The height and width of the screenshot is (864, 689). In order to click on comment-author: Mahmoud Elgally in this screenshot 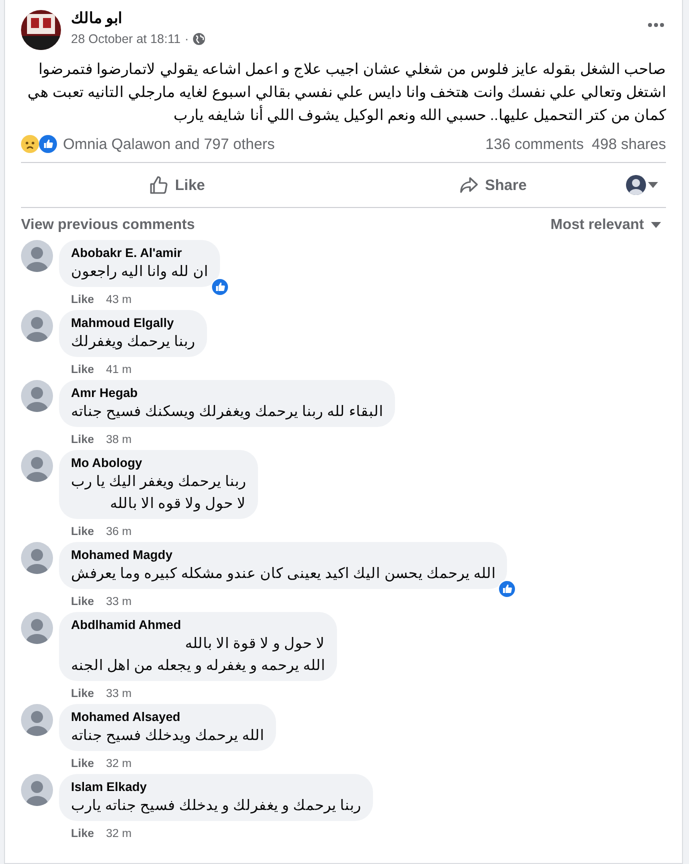, I will do `click(133, 323)`.